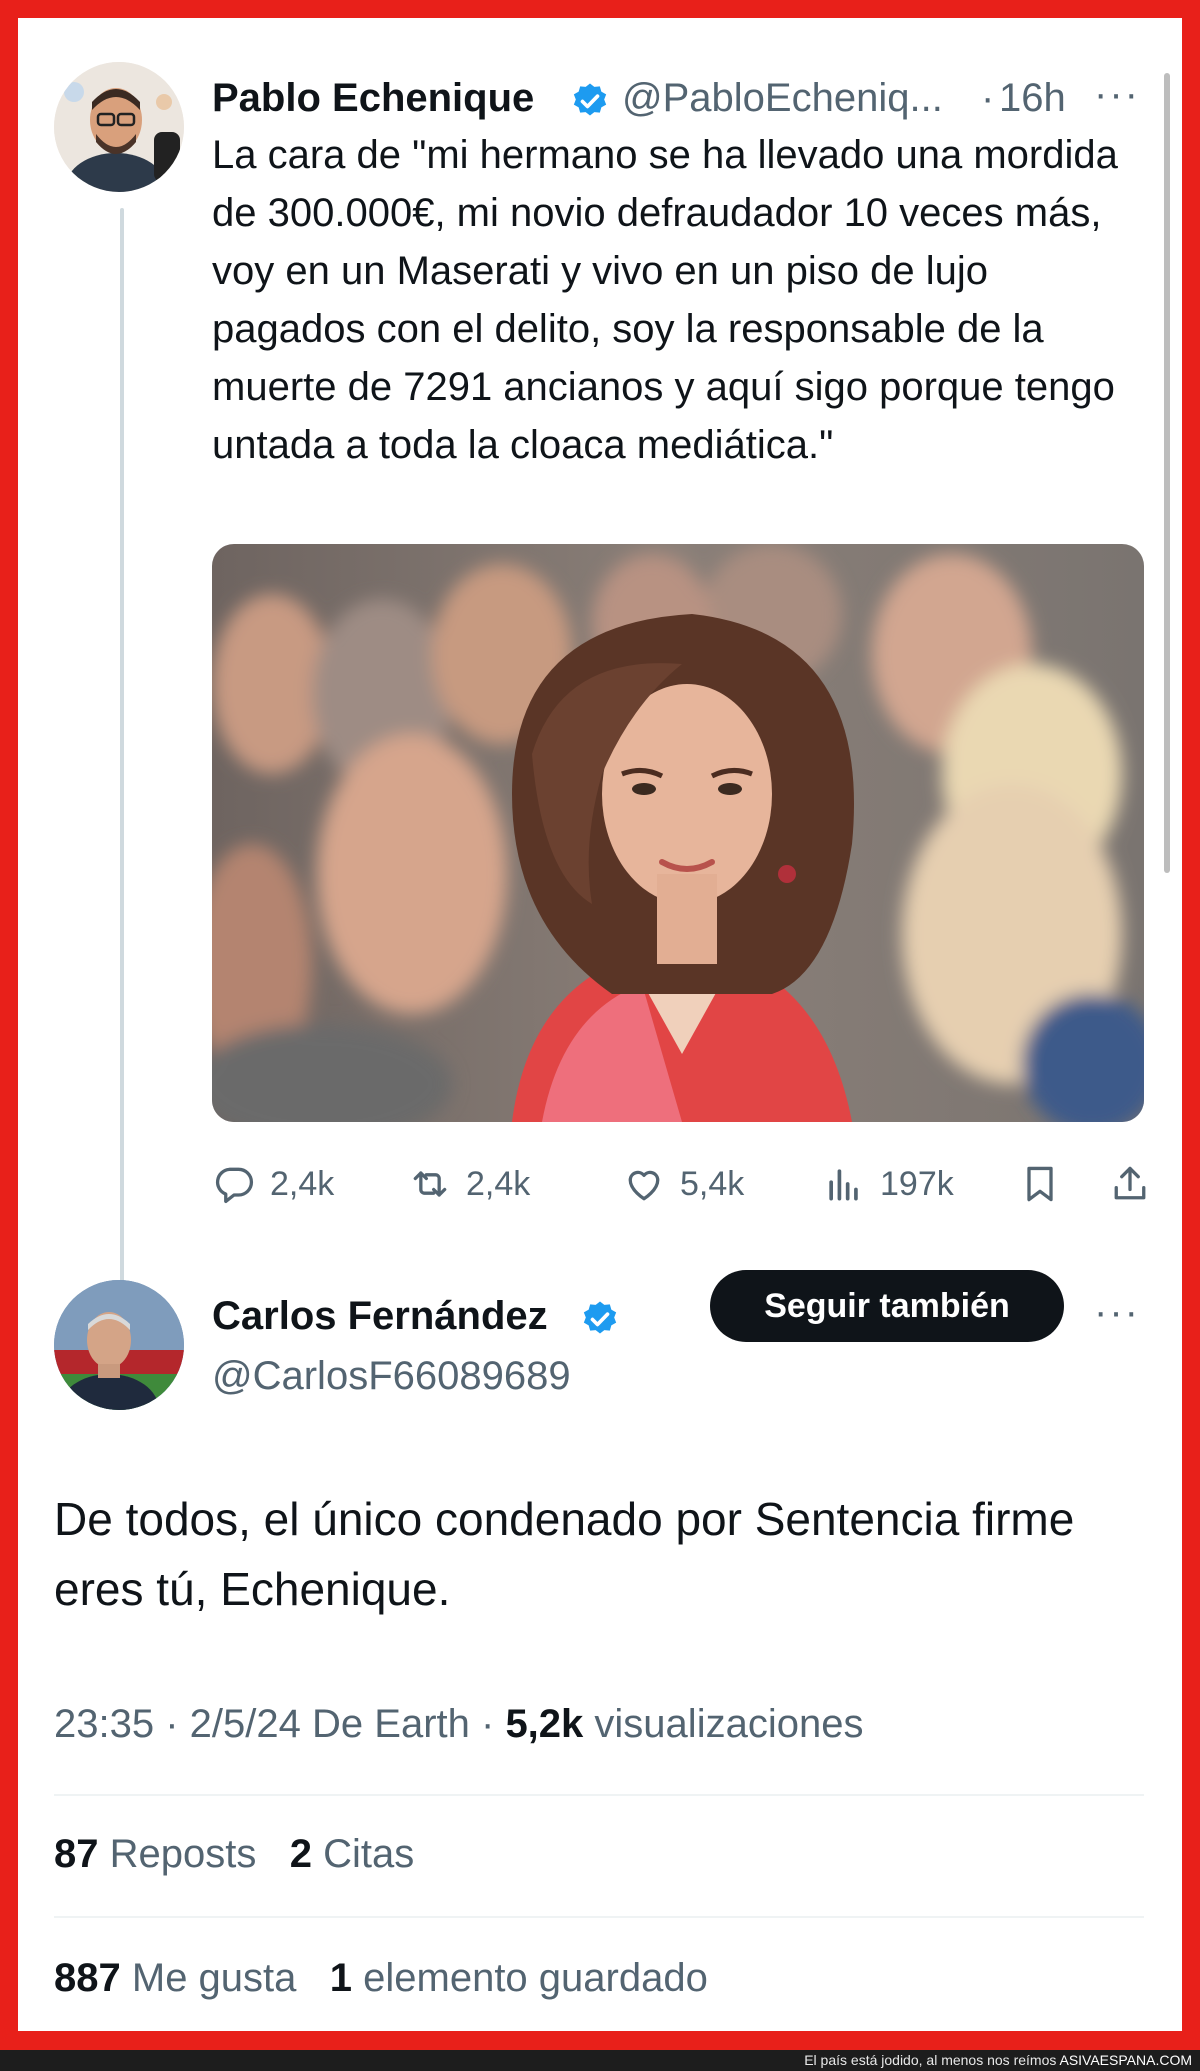 Image resolution: width=1200 pixels, height=2071 pixels. I want to click on reply-views-count: 5,2k, so click(544, 1724).